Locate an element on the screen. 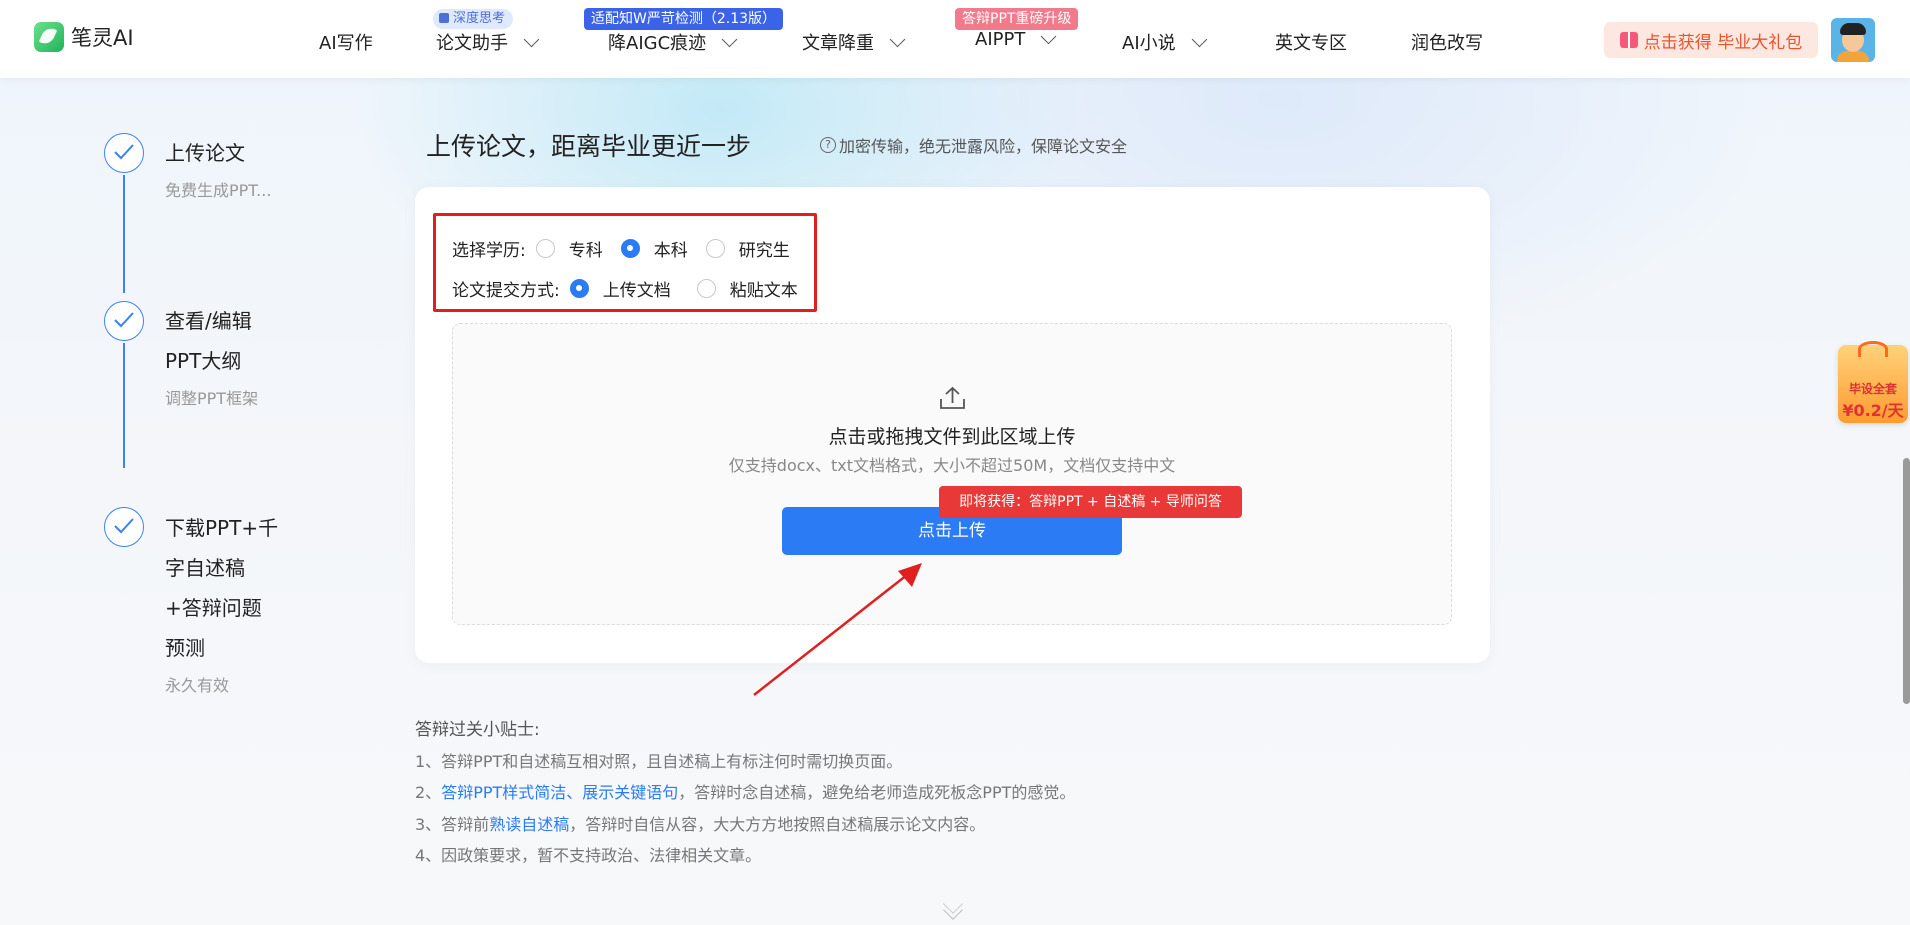 The width and height of the screenshot is (1910, 925). step-3-title-line4: 预测 is located at coordinates (185, 648).